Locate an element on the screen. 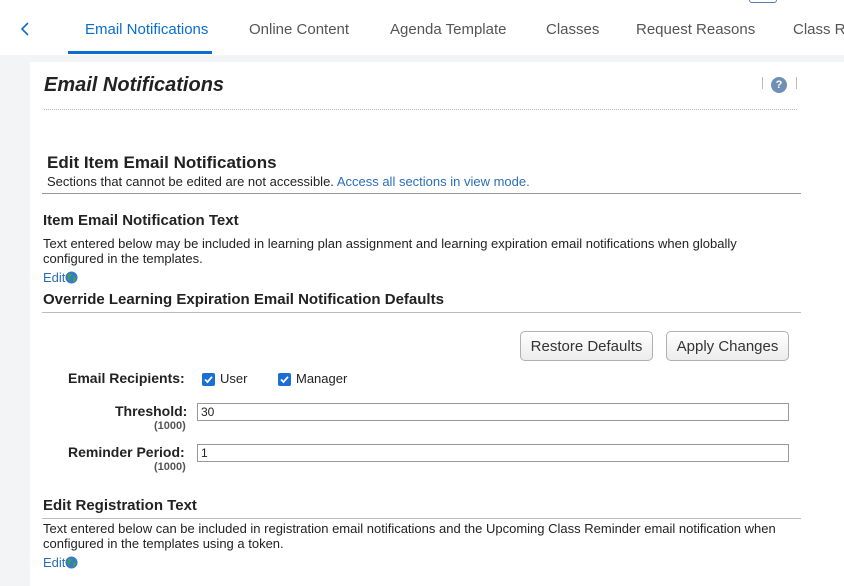 This screenshot has width=844, height=586. tab-request-reasons: Request Reasons is located at coordinates (695, 27).